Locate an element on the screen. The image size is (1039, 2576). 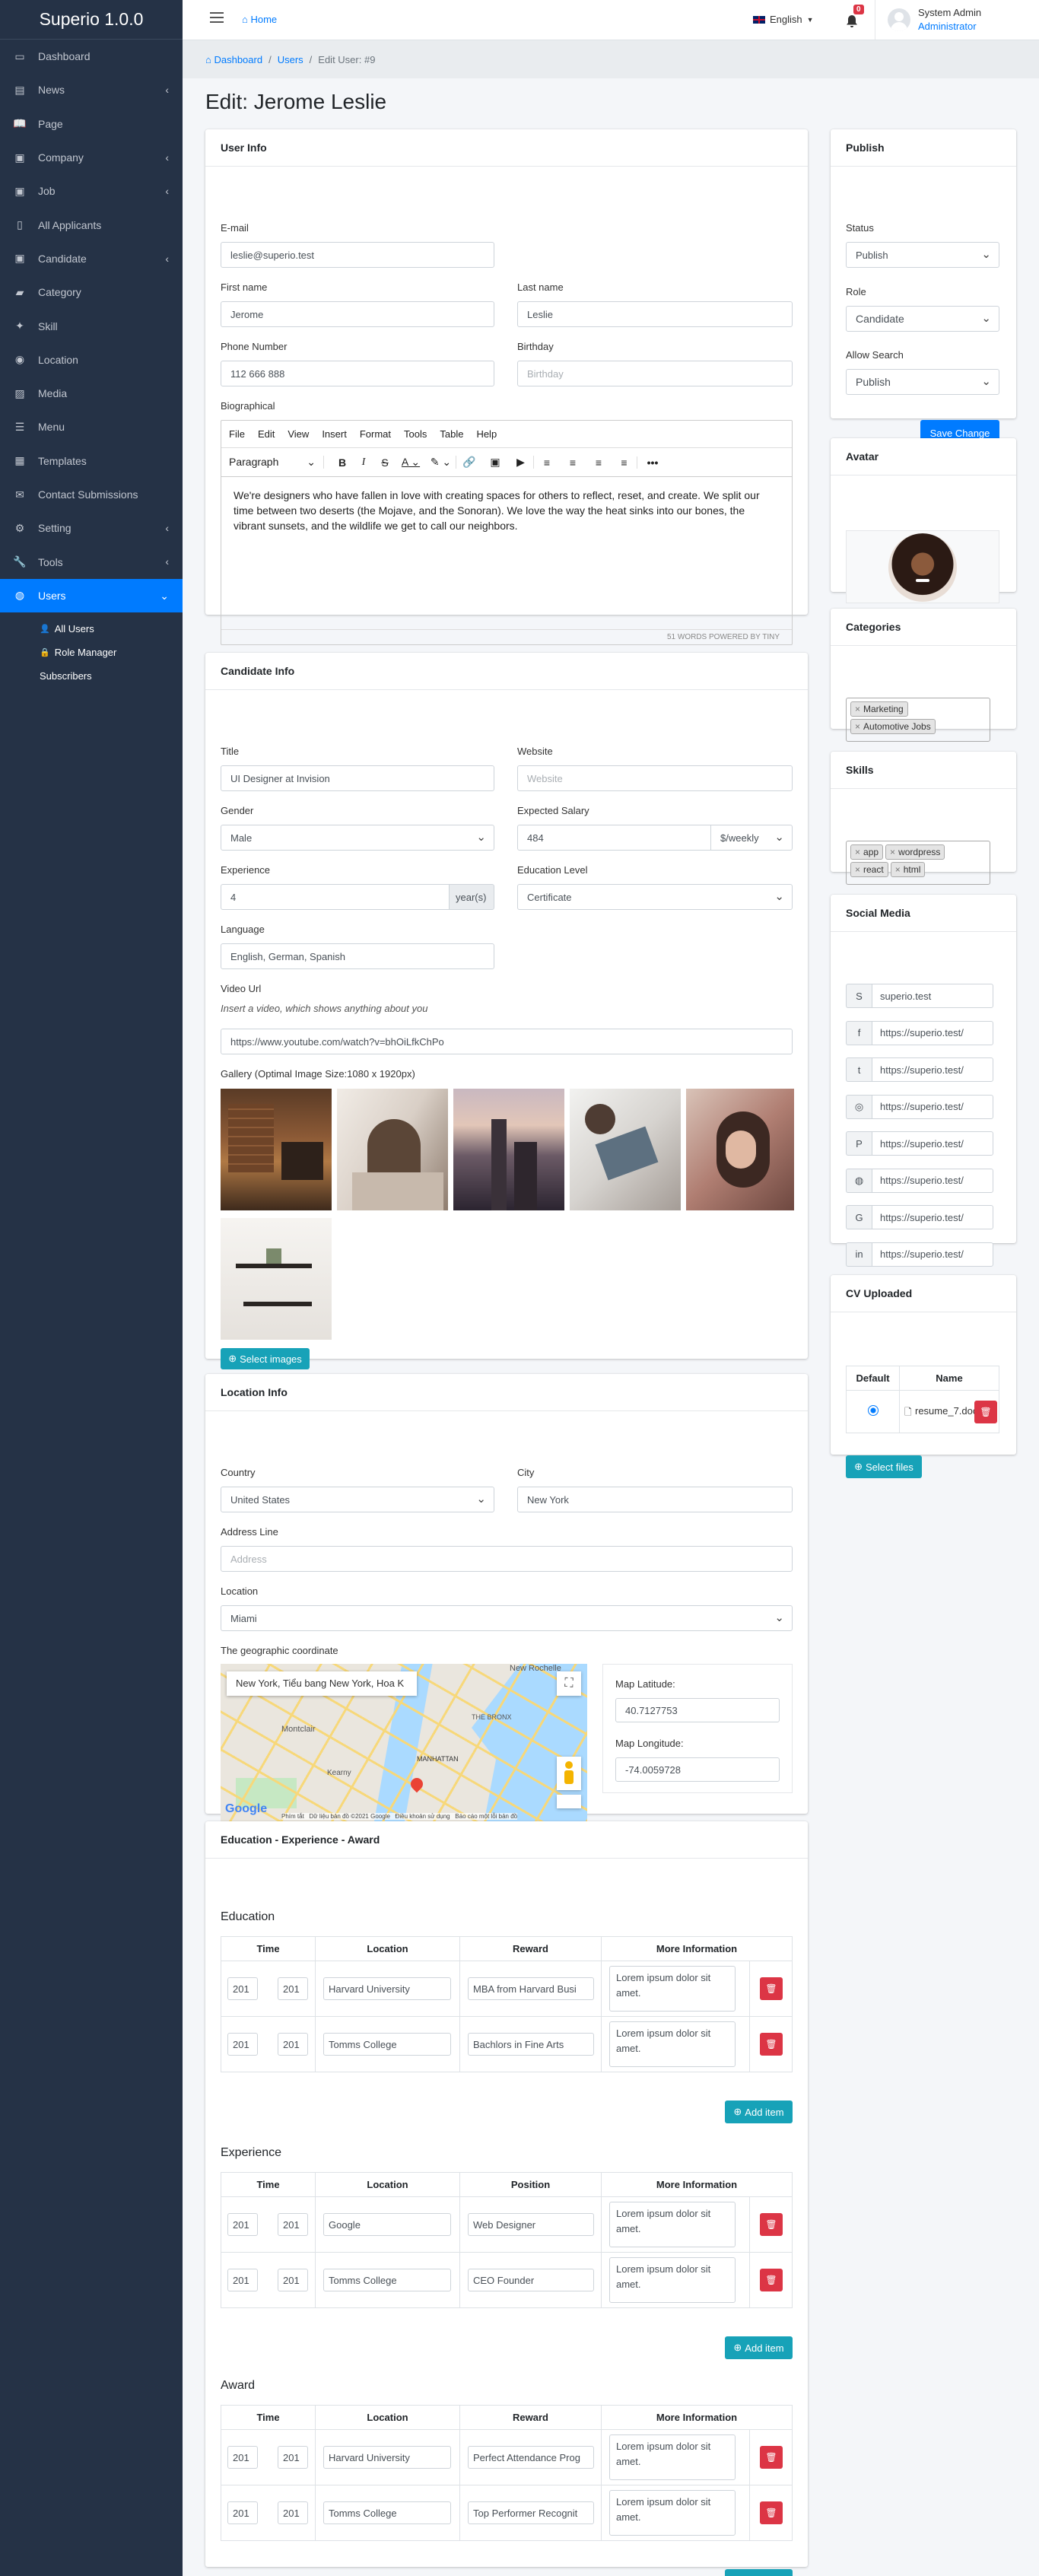
status-select: Publish is located at coordinates (922, 255).